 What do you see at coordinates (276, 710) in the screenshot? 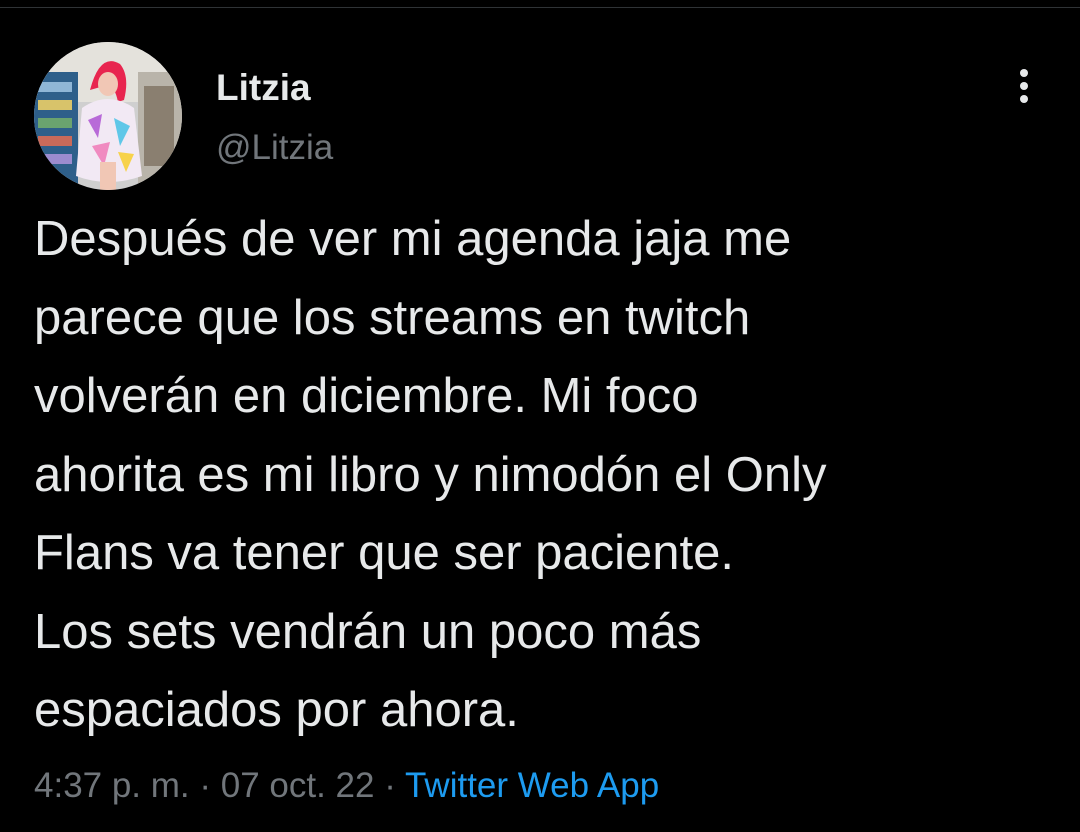
I see `tweet-text-line: espaciados por ahora.` at bounding box center [276, 710].